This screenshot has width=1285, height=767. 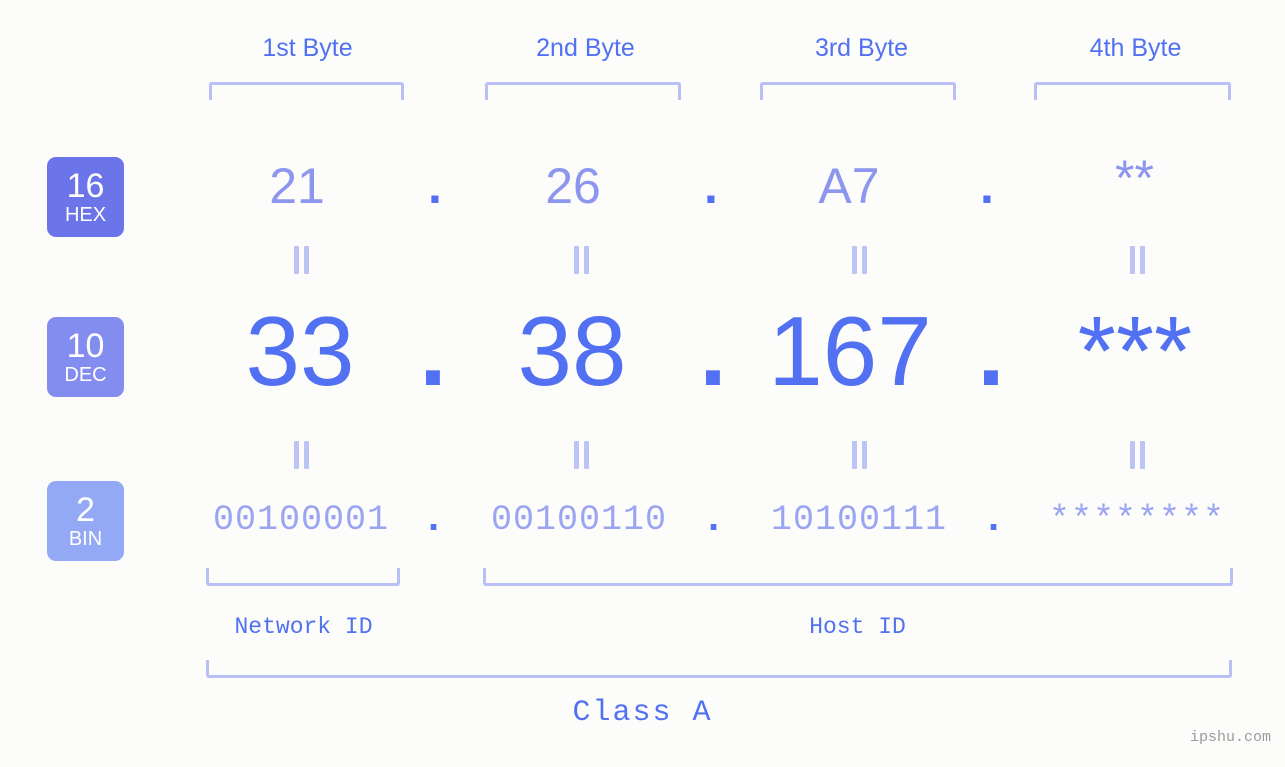 What do you see at coordinates (85, 345) in the screenshot?
I see `base-badge-dec-number: 10` at bounding box center [85, 345].